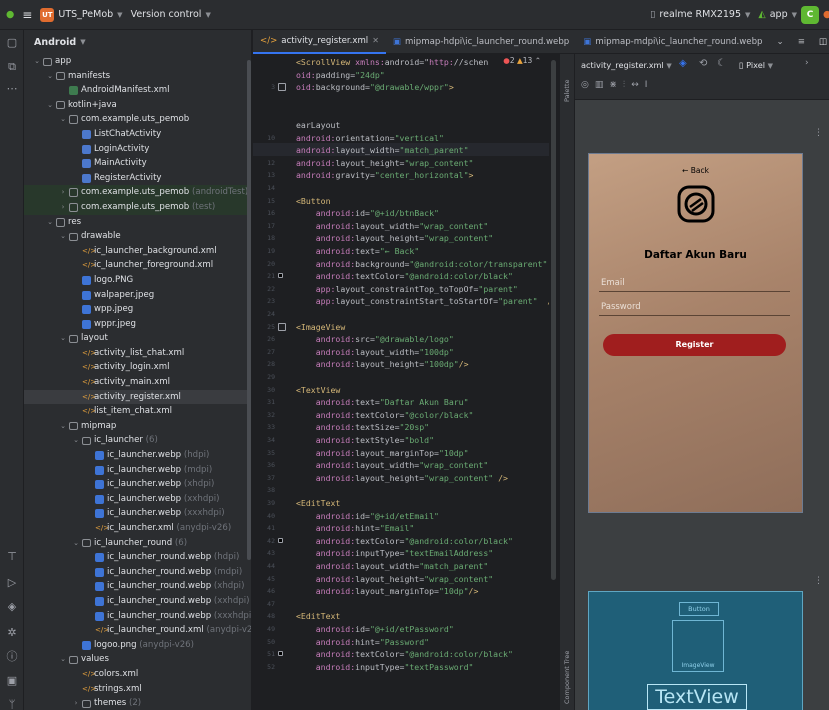 The width and height of the screenshot is (829, 710). Describe the element at coordinates (282, 326) in the screenshot. I see `image-preview-icon` at that location.